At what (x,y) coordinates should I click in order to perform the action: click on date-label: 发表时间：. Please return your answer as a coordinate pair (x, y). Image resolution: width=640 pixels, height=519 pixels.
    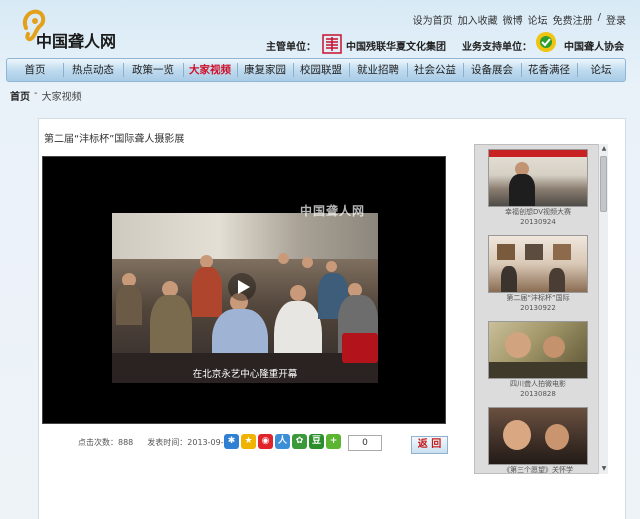
    Looking at the image, I should click on (167, 442).